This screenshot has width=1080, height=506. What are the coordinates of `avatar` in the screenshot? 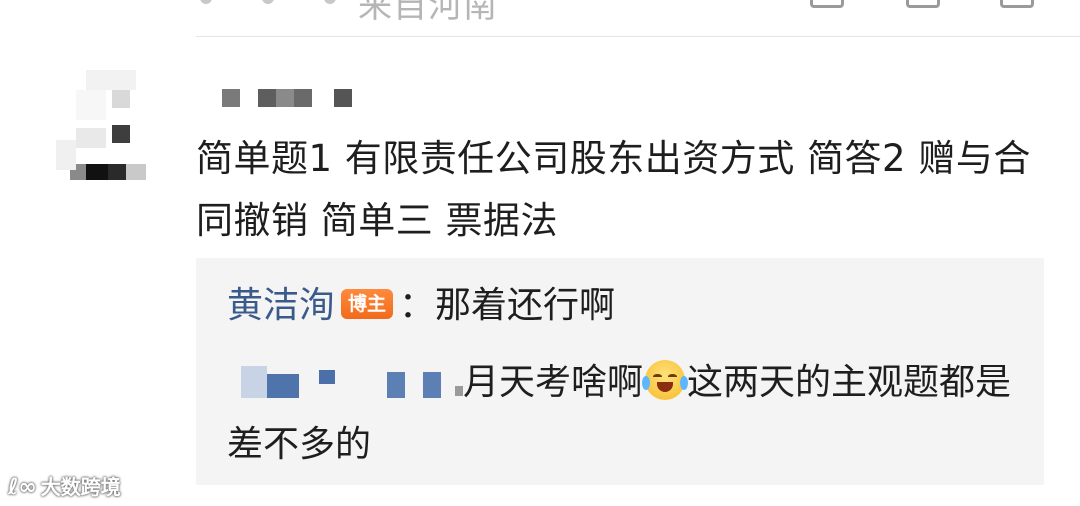 It's located at (111, 126).